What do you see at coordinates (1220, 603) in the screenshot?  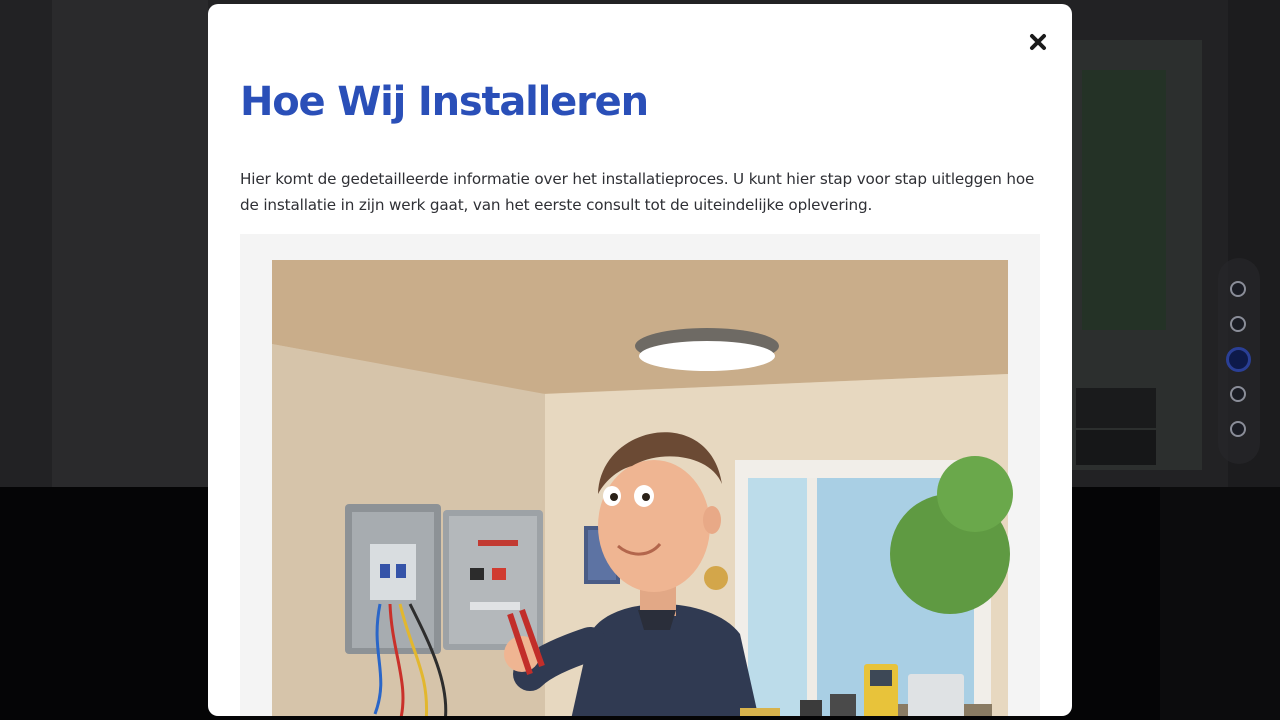 I see `background-bottom-right` at bounding box center [1220, 603].